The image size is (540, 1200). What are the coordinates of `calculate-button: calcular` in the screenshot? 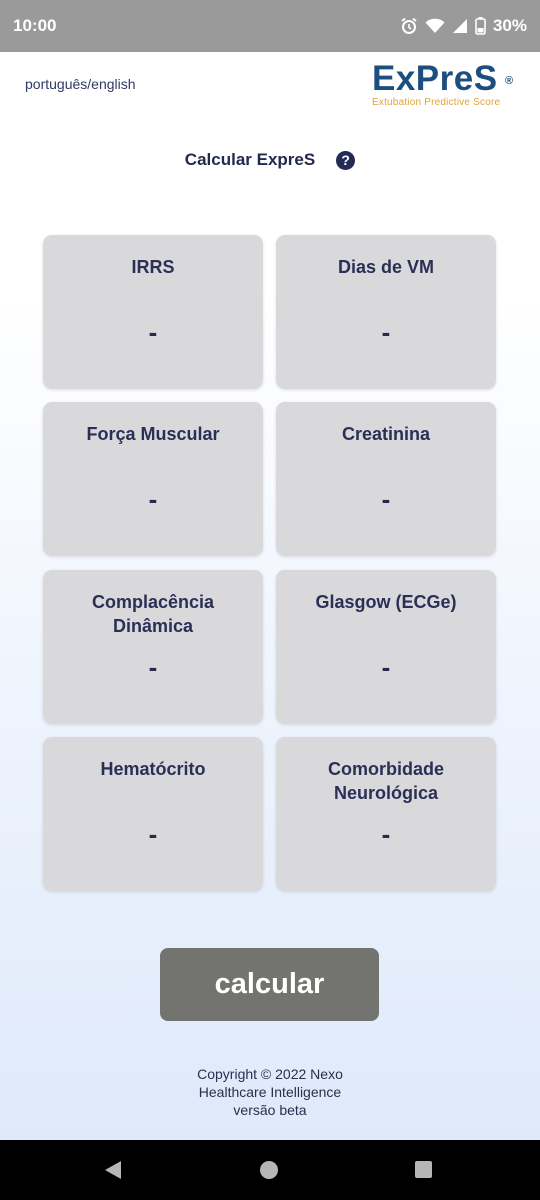 It's located at (269, 984).